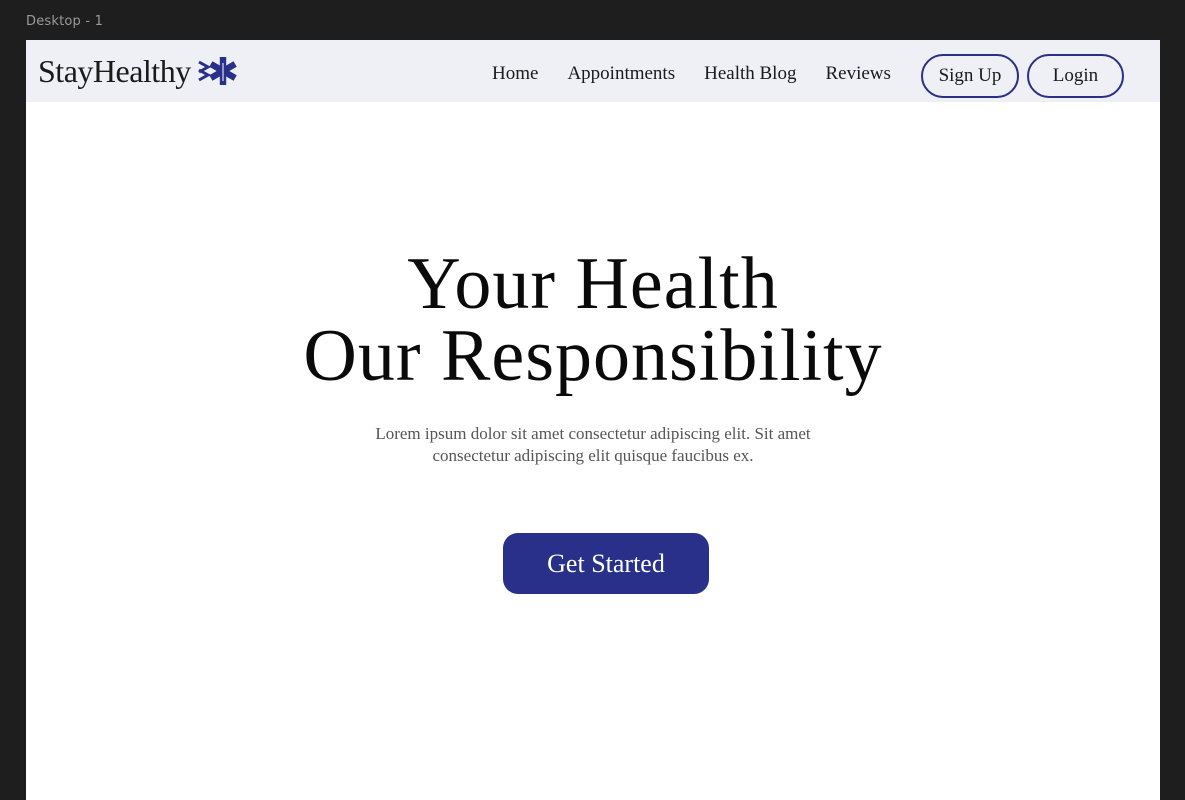 This screenshot has width=1185, height=800. I want to click on nav-link-appointments: Appointments, so click(621, 73).